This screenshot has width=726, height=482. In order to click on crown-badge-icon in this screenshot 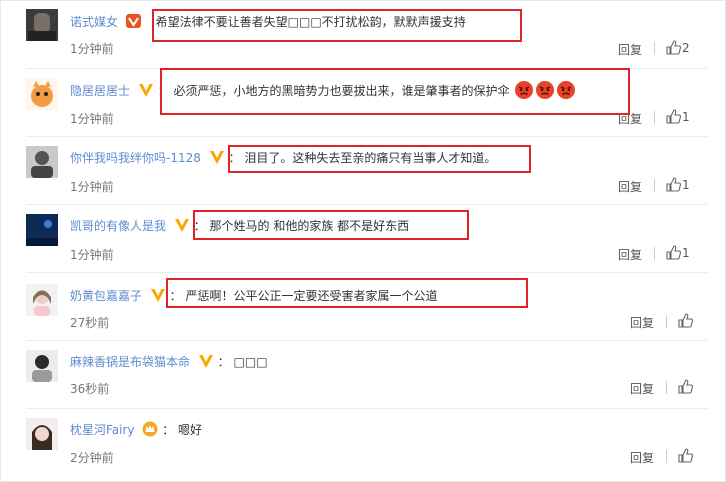, I will do `click(150, 432)`.